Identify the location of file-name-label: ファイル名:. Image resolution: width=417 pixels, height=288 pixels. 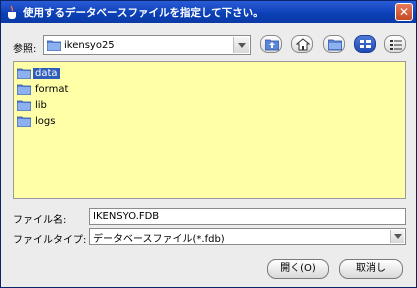
(40, 220).